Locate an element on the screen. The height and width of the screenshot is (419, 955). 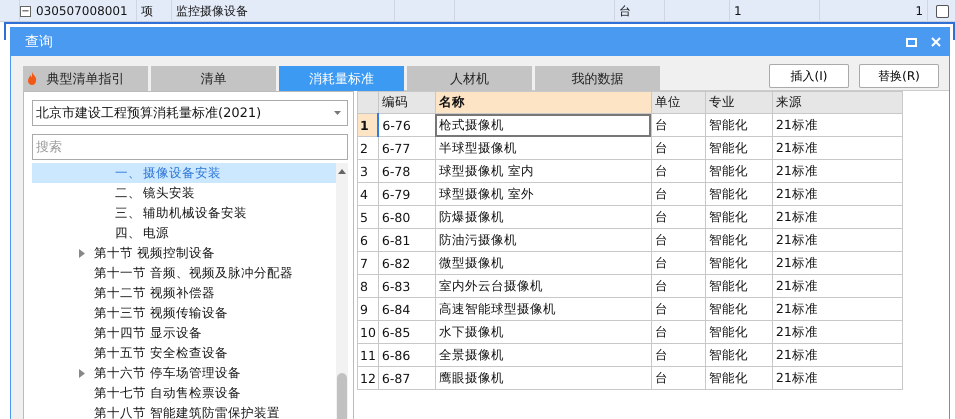
search-field: 搜索 is located at coordinates (190, 147).